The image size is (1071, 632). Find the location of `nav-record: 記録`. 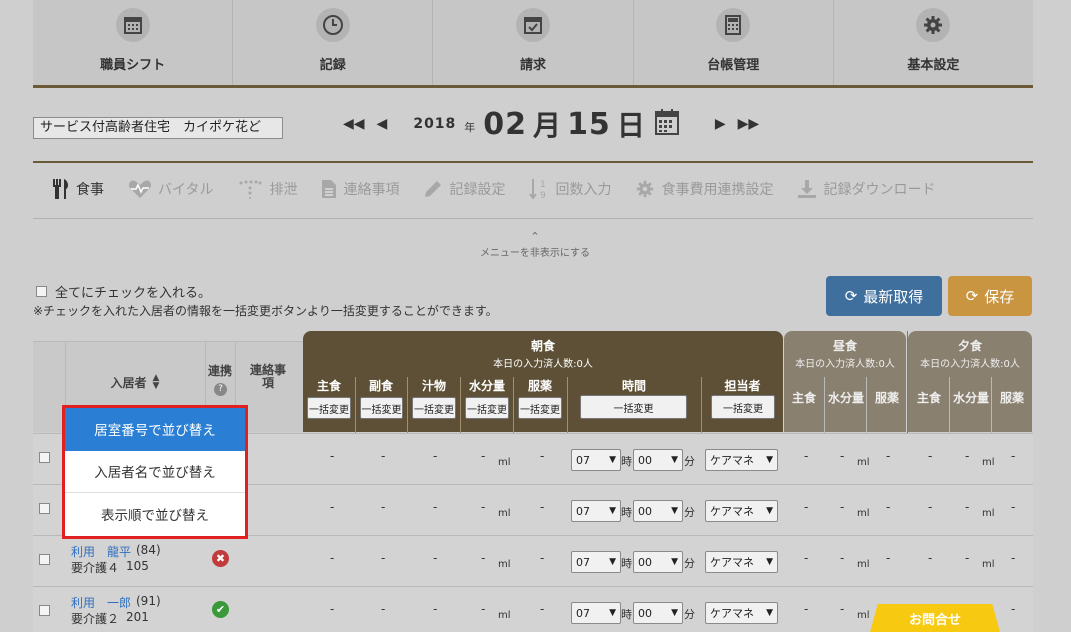

nav-record: 記録 is located at coordinates (333, 42).